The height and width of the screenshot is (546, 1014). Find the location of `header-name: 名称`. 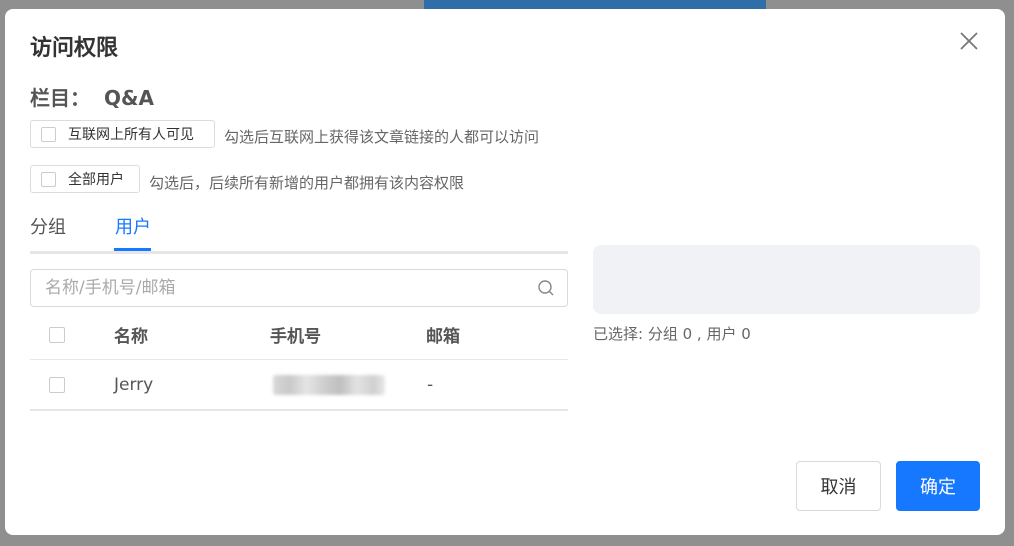

header-name: 名称 is located at coordinates (131, 337).